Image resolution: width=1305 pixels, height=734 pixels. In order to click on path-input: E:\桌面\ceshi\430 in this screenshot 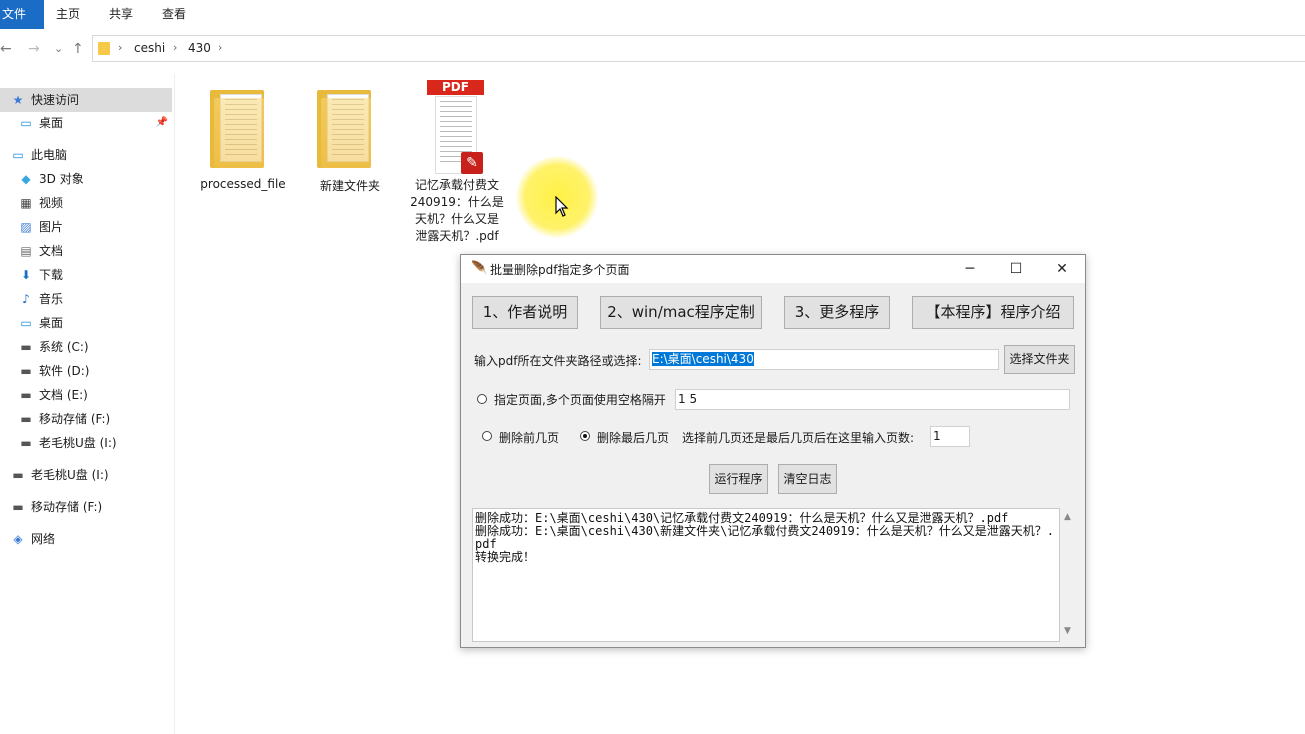, I will do `click(824, 359)`.